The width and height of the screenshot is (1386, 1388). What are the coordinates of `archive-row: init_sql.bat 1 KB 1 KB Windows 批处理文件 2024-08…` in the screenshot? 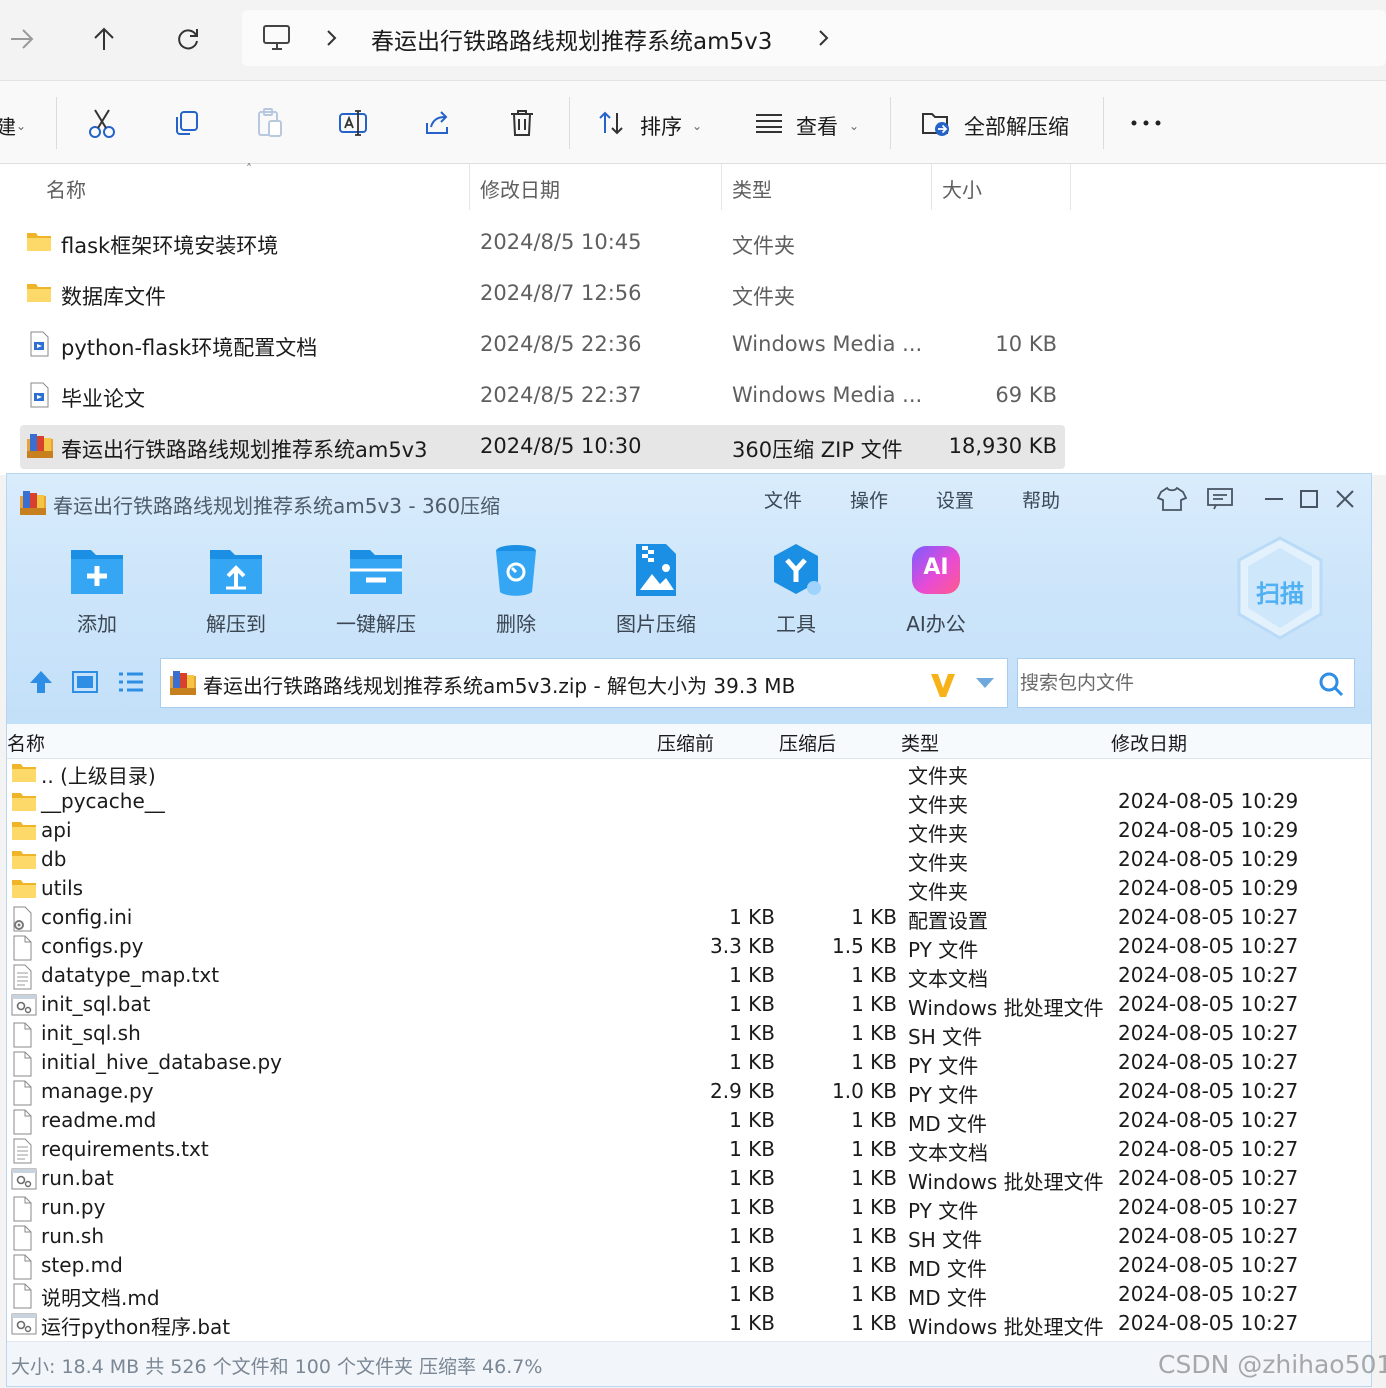 It's located at (689, 1005).